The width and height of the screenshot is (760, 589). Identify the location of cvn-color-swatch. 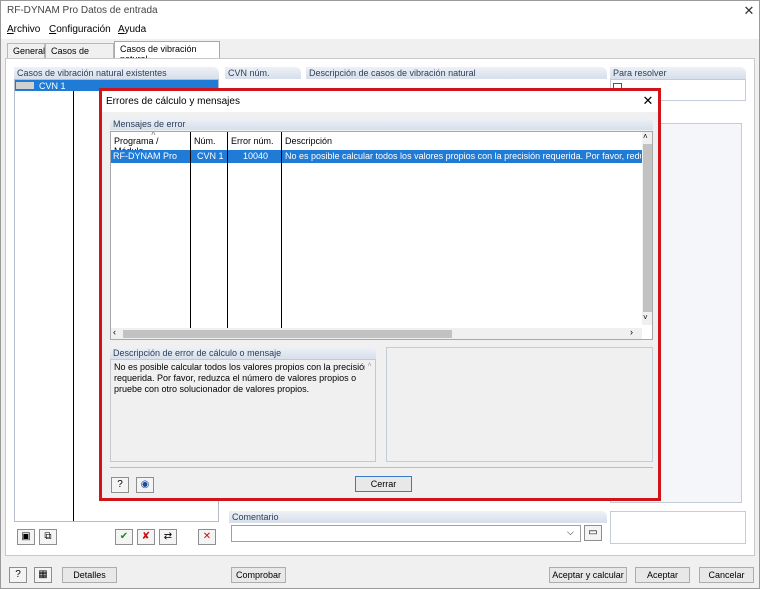
(25, 85).